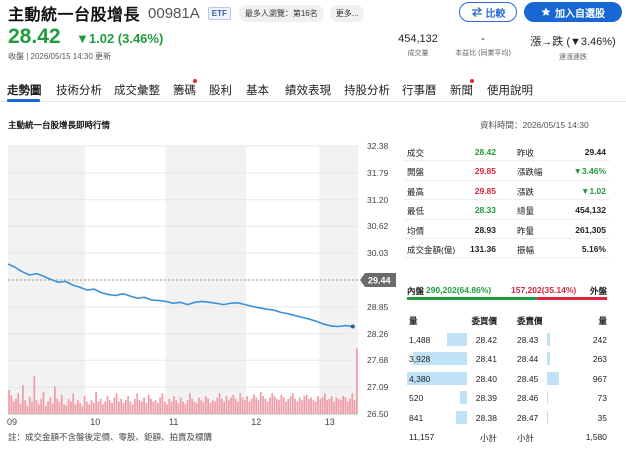 The image size is (626, 460). I want to click on y-tick-label: 26.50, so click(378, 414).